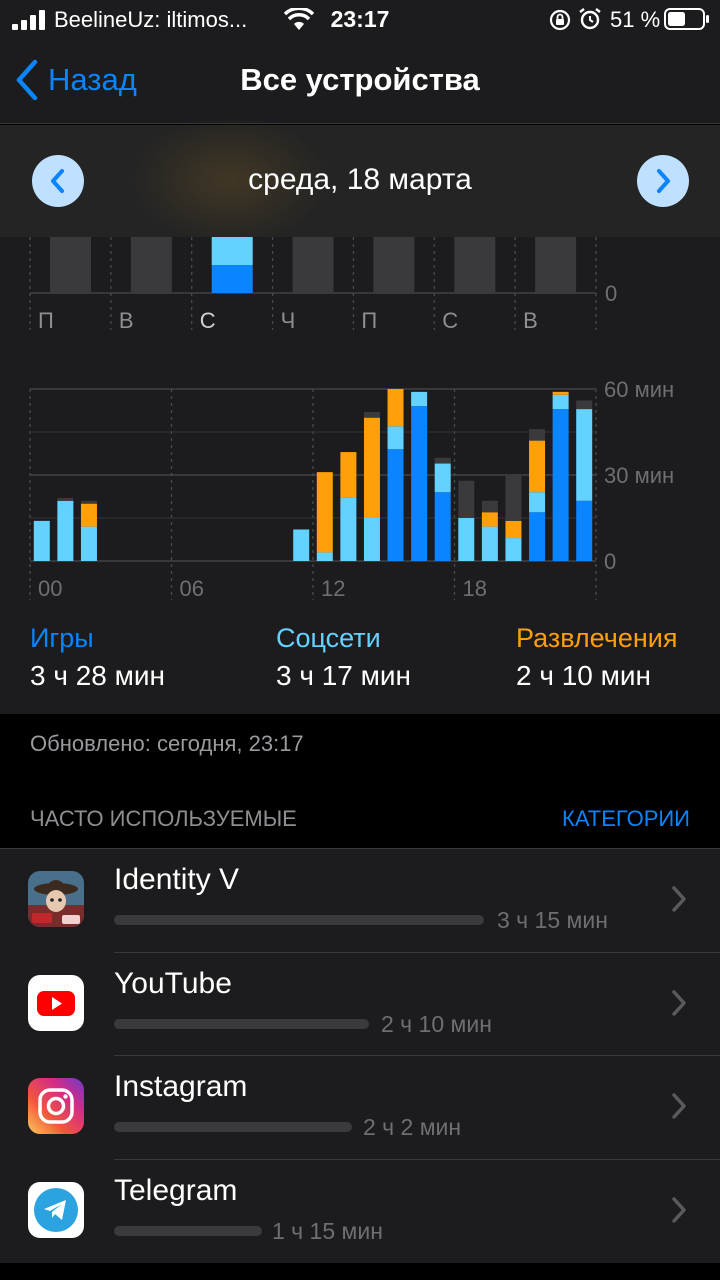 The image size is (720, 1280). Describe the element at coordinates (639, 475) in the screenshot. I see `hourly-y-tick: 30 мин` at that location.